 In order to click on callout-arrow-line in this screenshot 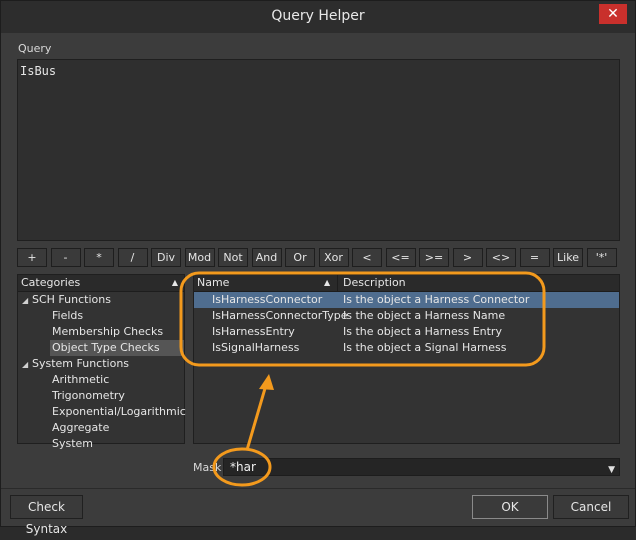, I will do `click(256, 417)`.